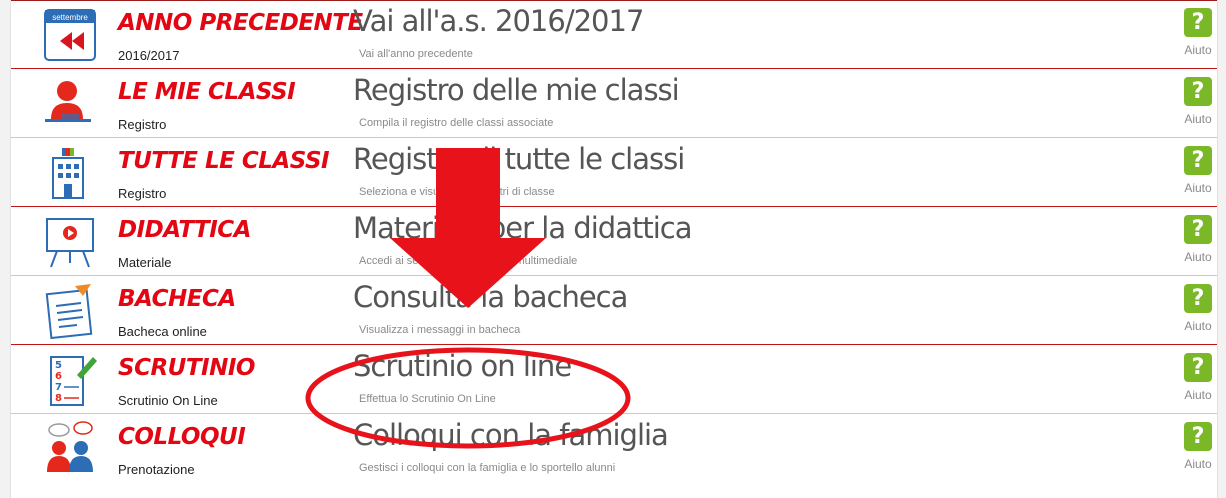 The width and height of the screenshot is (1226, 498). I want to click on notice-board-icon, so click(70, 311).